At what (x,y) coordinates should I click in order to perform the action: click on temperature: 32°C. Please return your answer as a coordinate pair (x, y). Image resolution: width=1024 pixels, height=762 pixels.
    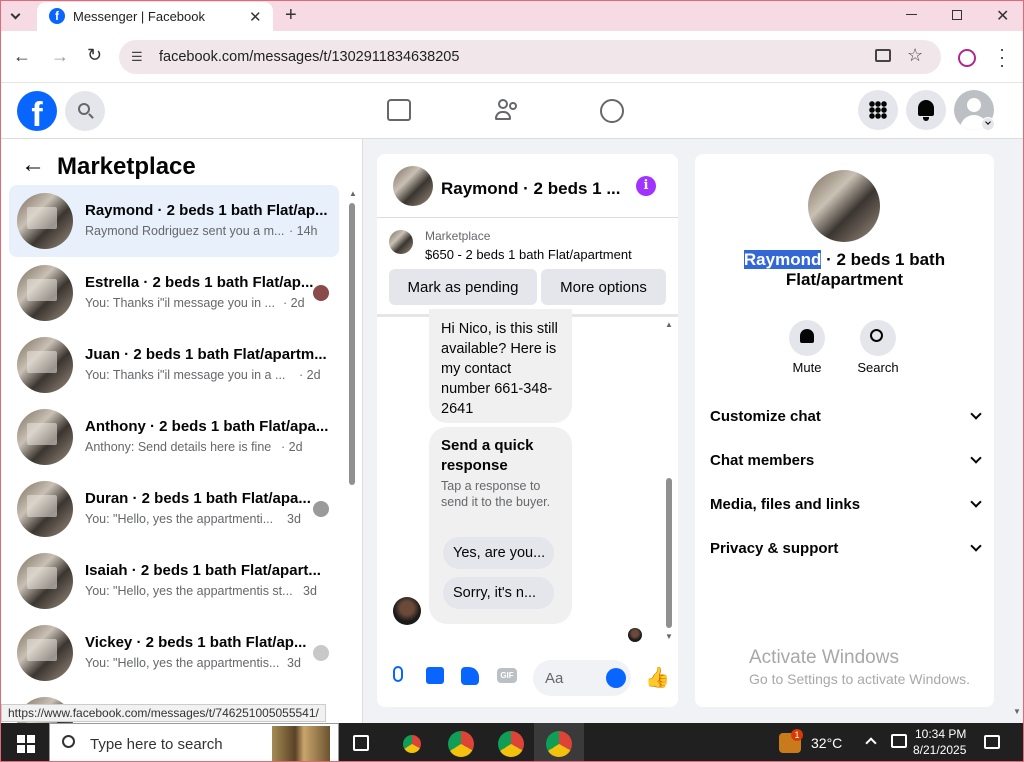
    Looking at the image, I should click on (826, 743).